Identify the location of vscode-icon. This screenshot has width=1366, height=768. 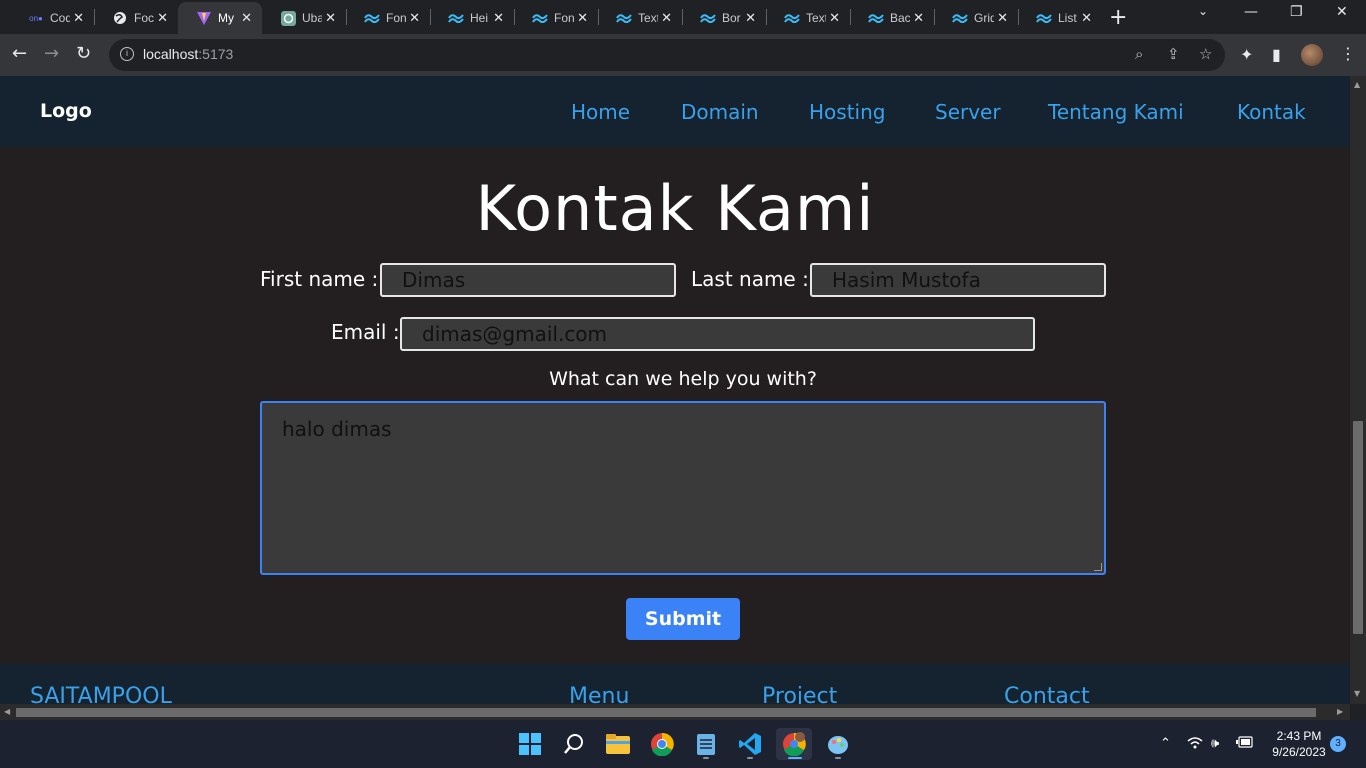
(750, 744).